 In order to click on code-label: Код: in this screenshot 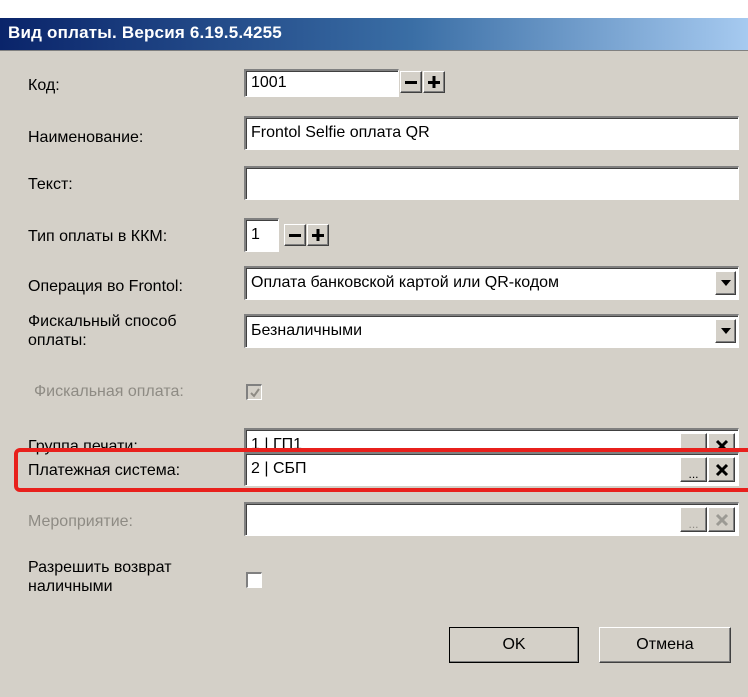, I will do `click(44, 85)`.